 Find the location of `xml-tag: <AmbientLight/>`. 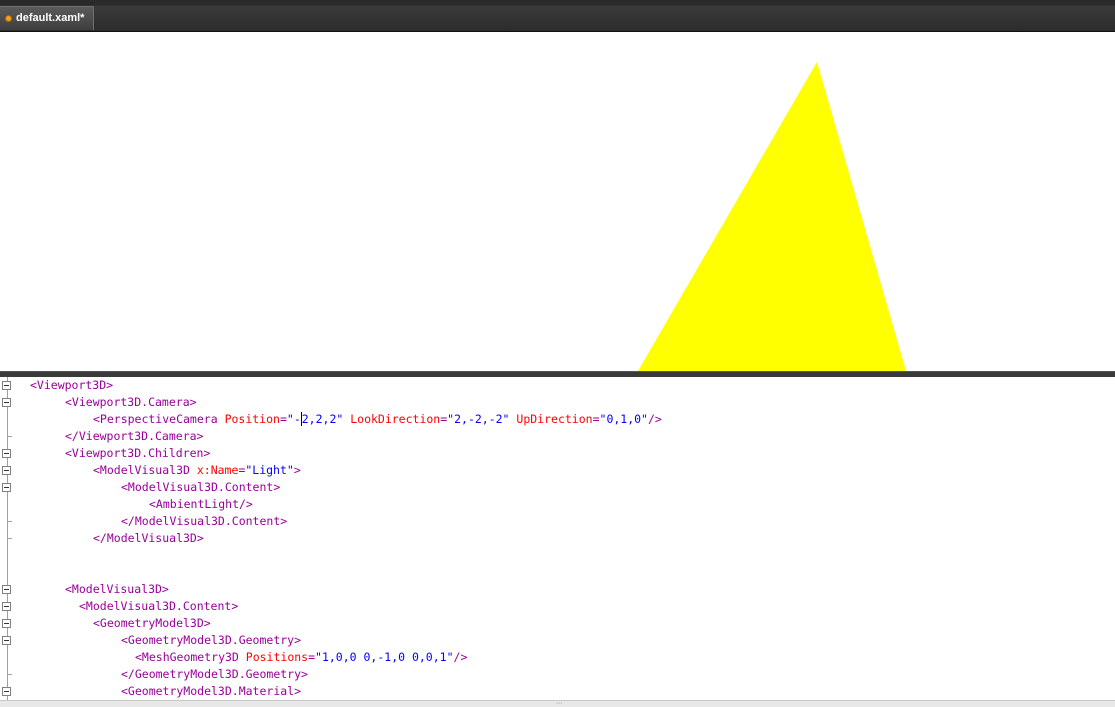

xml-tag: <AmbientLight/> is located at coordinates (201, 504).